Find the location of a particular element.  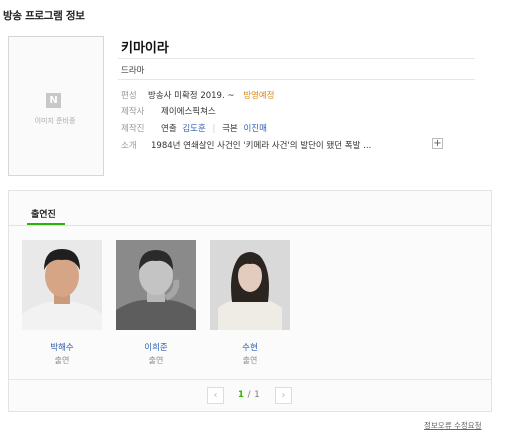

broadcast-label: 편성 is located at coordinates (129, 96).